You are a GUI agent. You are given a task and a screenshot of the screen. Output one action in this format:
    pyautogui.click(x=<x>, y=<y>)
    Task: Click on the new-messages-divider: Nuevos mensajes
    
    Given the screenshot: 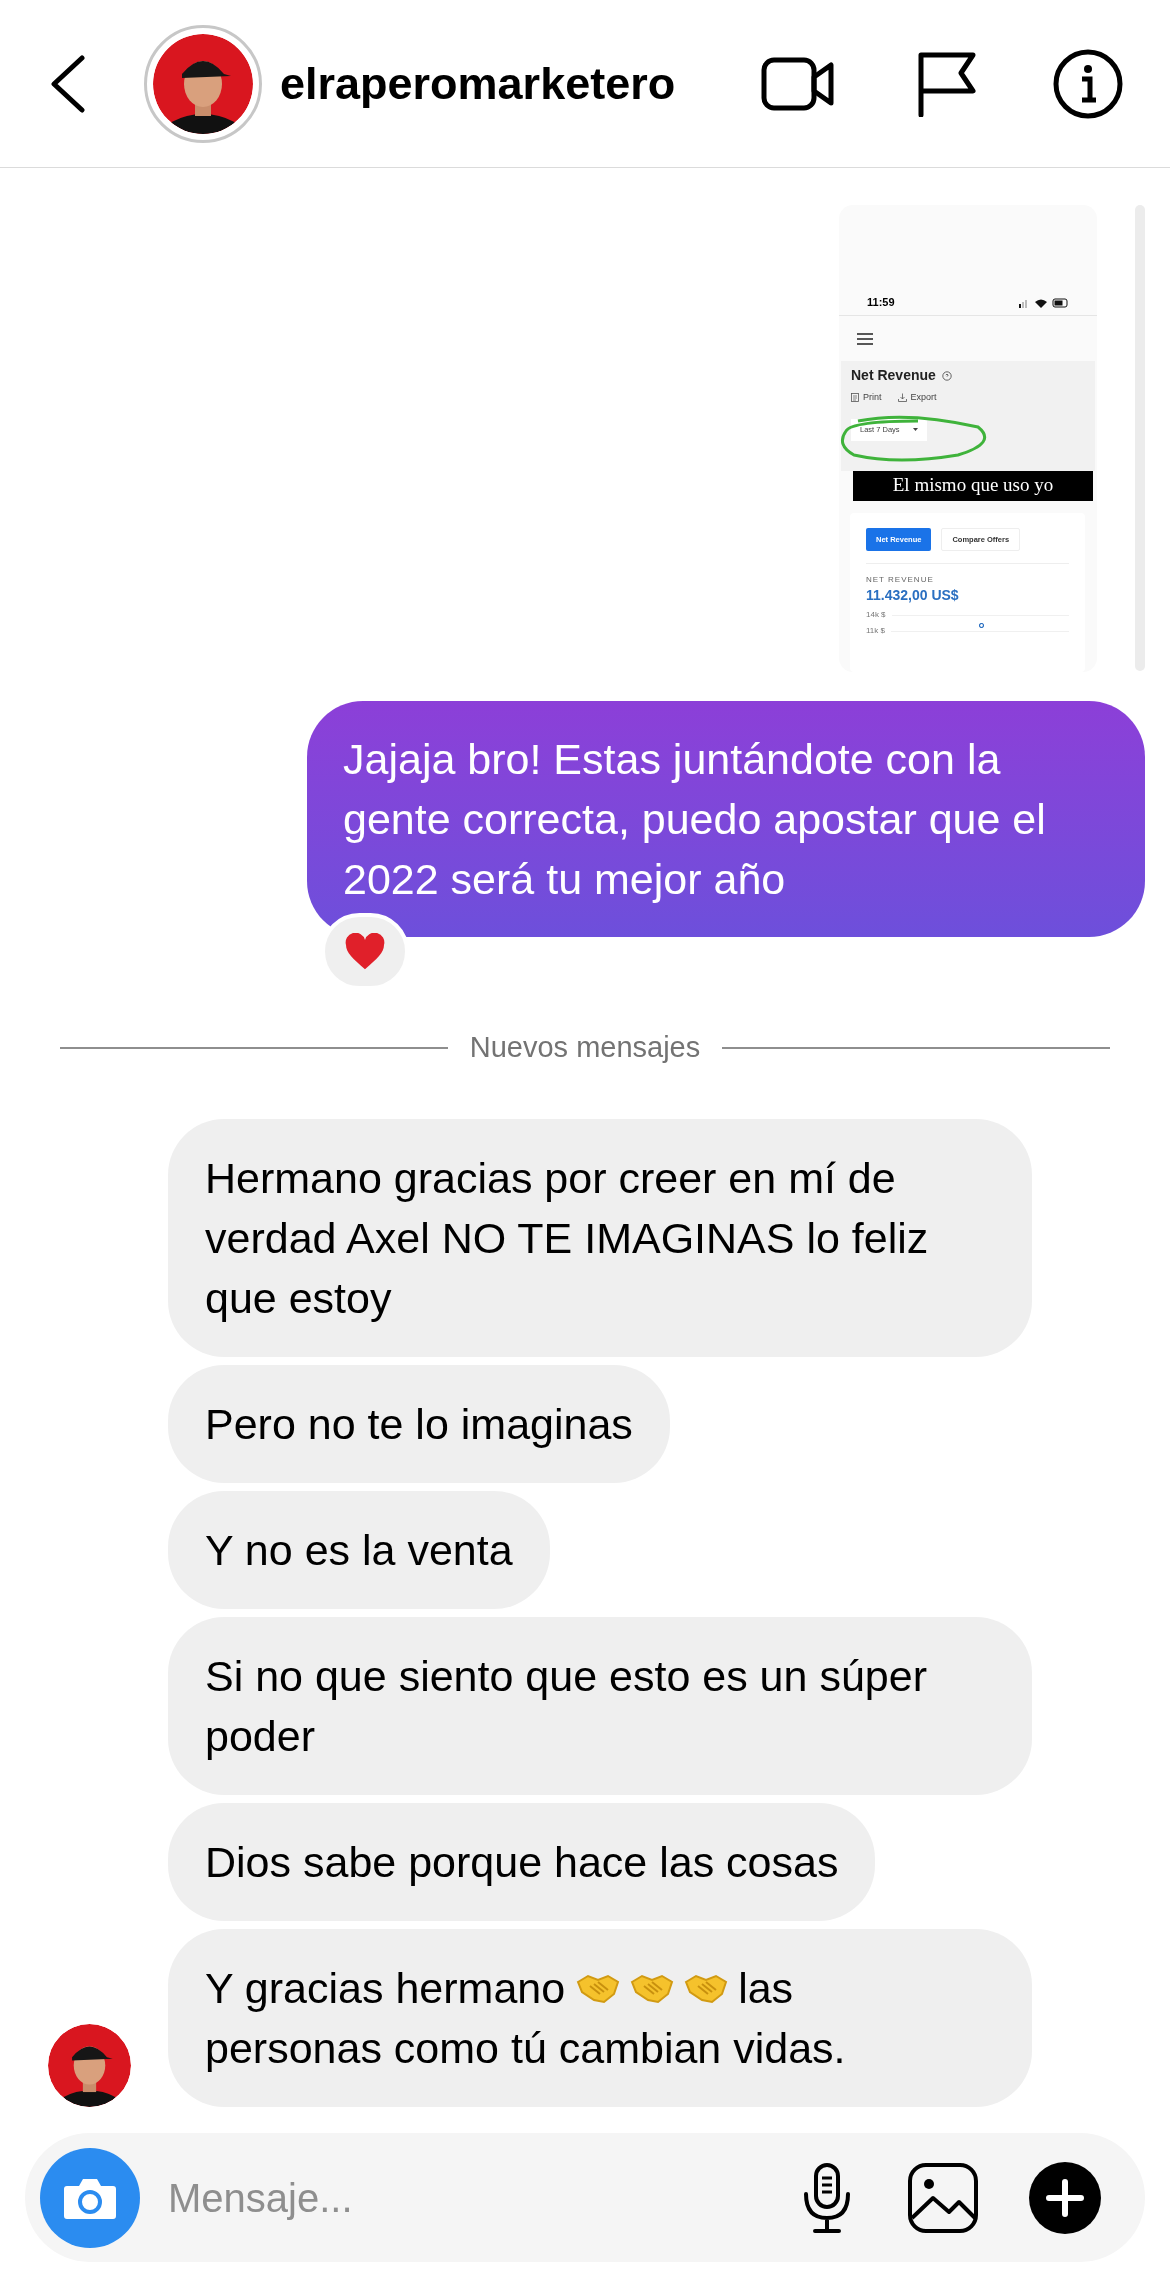 What is the action you would take?
    pyautogui.click(x=585, y=1048)
    